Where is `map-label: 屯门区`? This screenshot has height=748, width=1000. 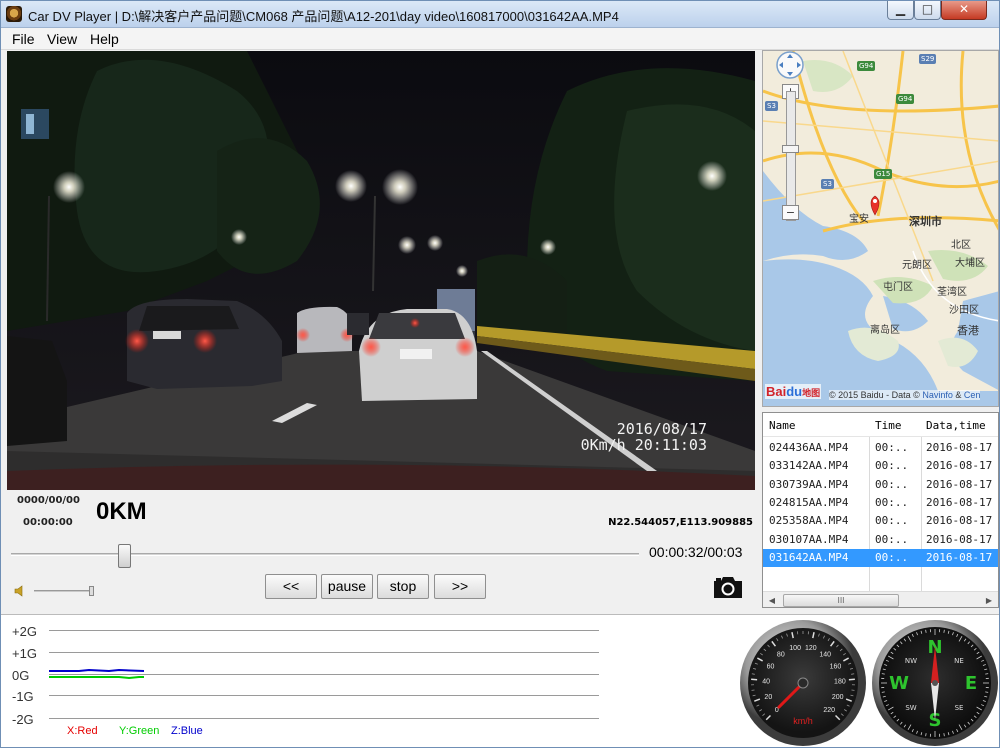
map-label: 屯门区 is located at coordinates (898, 287).